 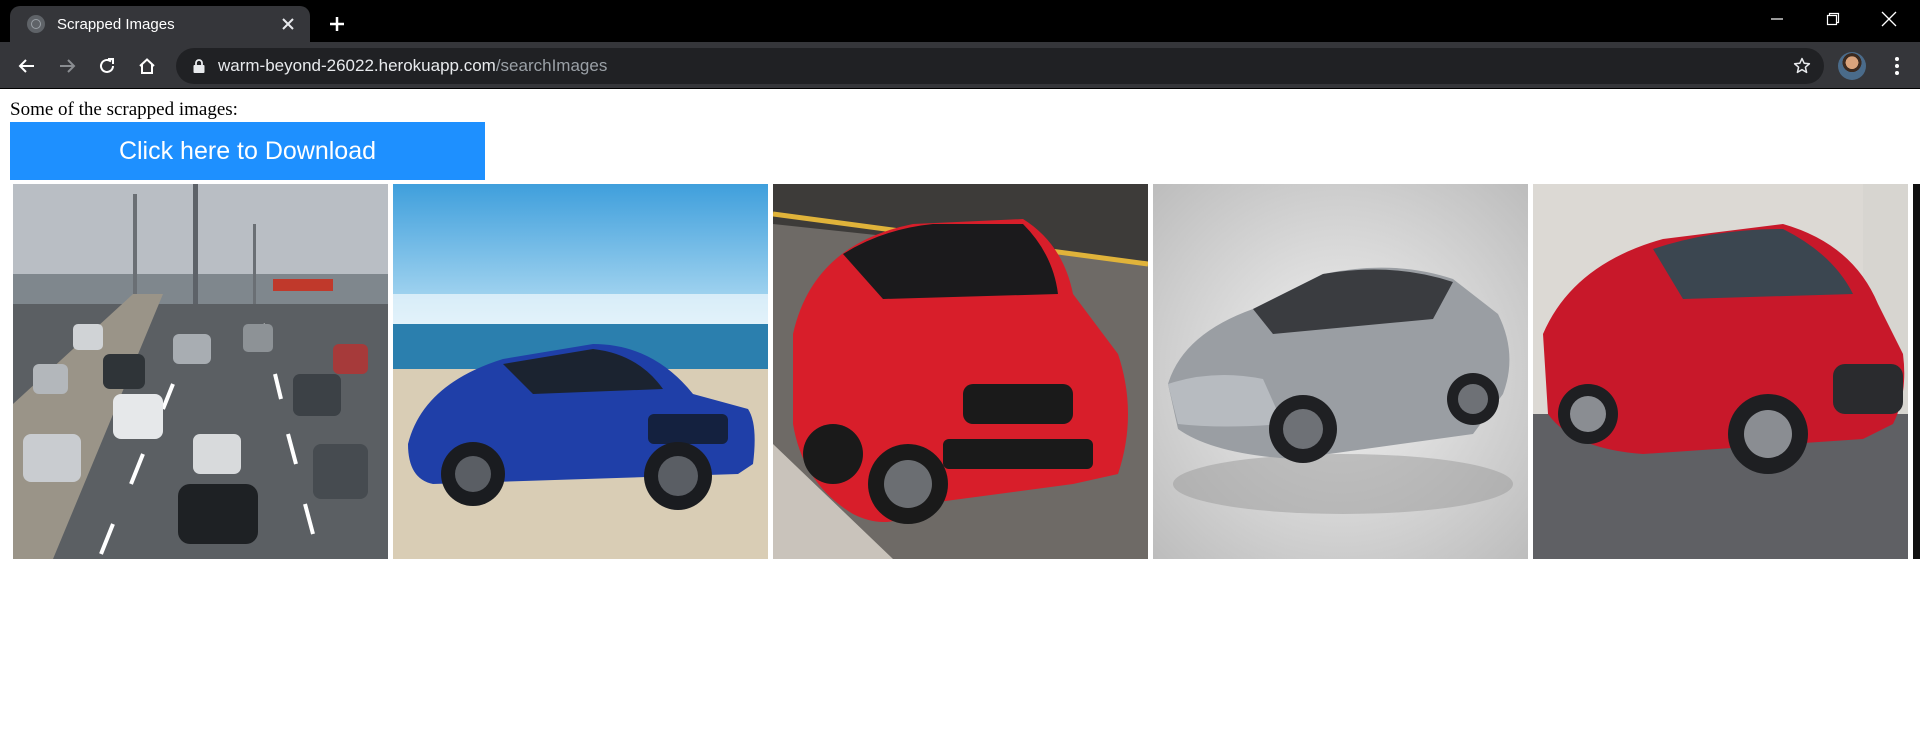 I want to click on download-button: Click here to Download, so click(x=247, y=151).